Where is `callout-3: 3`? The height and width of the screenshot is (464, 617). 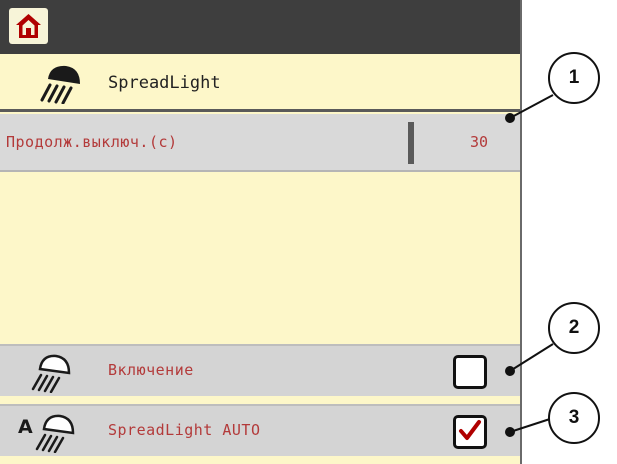
callout-3: 3 is located at coordinates (574, 418).